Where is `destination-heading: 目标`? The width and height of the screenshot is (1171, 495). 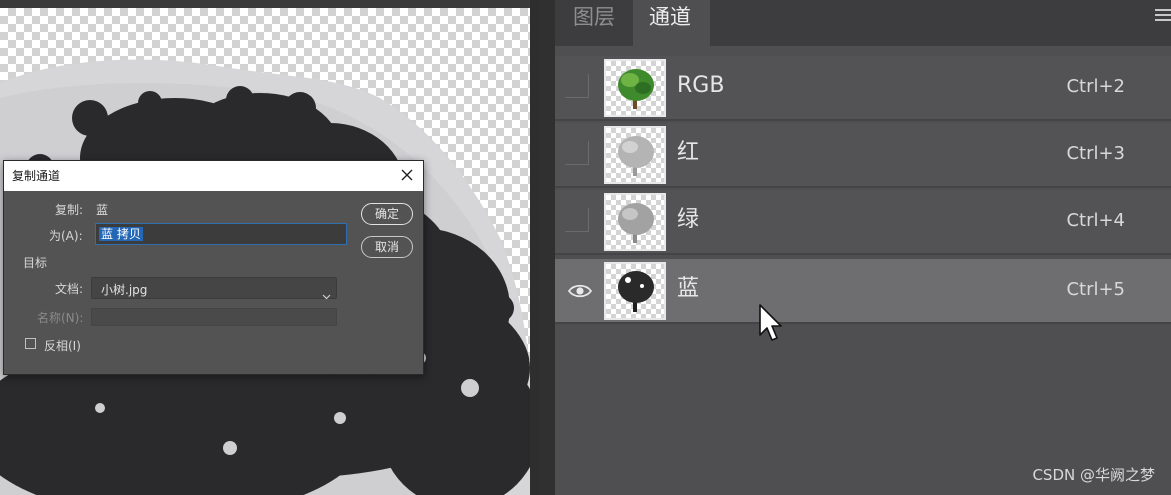 destination-heading: 目标 is located at coordinates (35, 263).